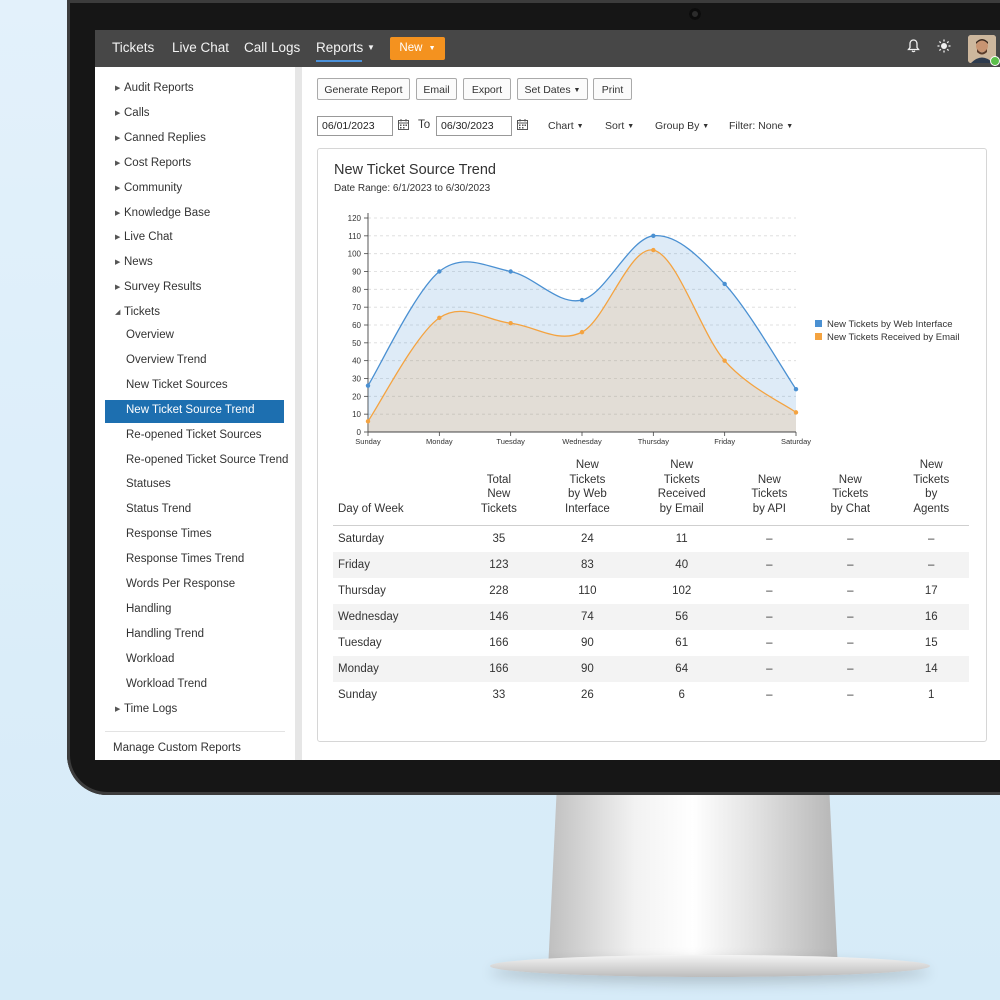 This screenshot has width=1000, height=1000. I want to click on value-cell: 15, so click(931, 642).